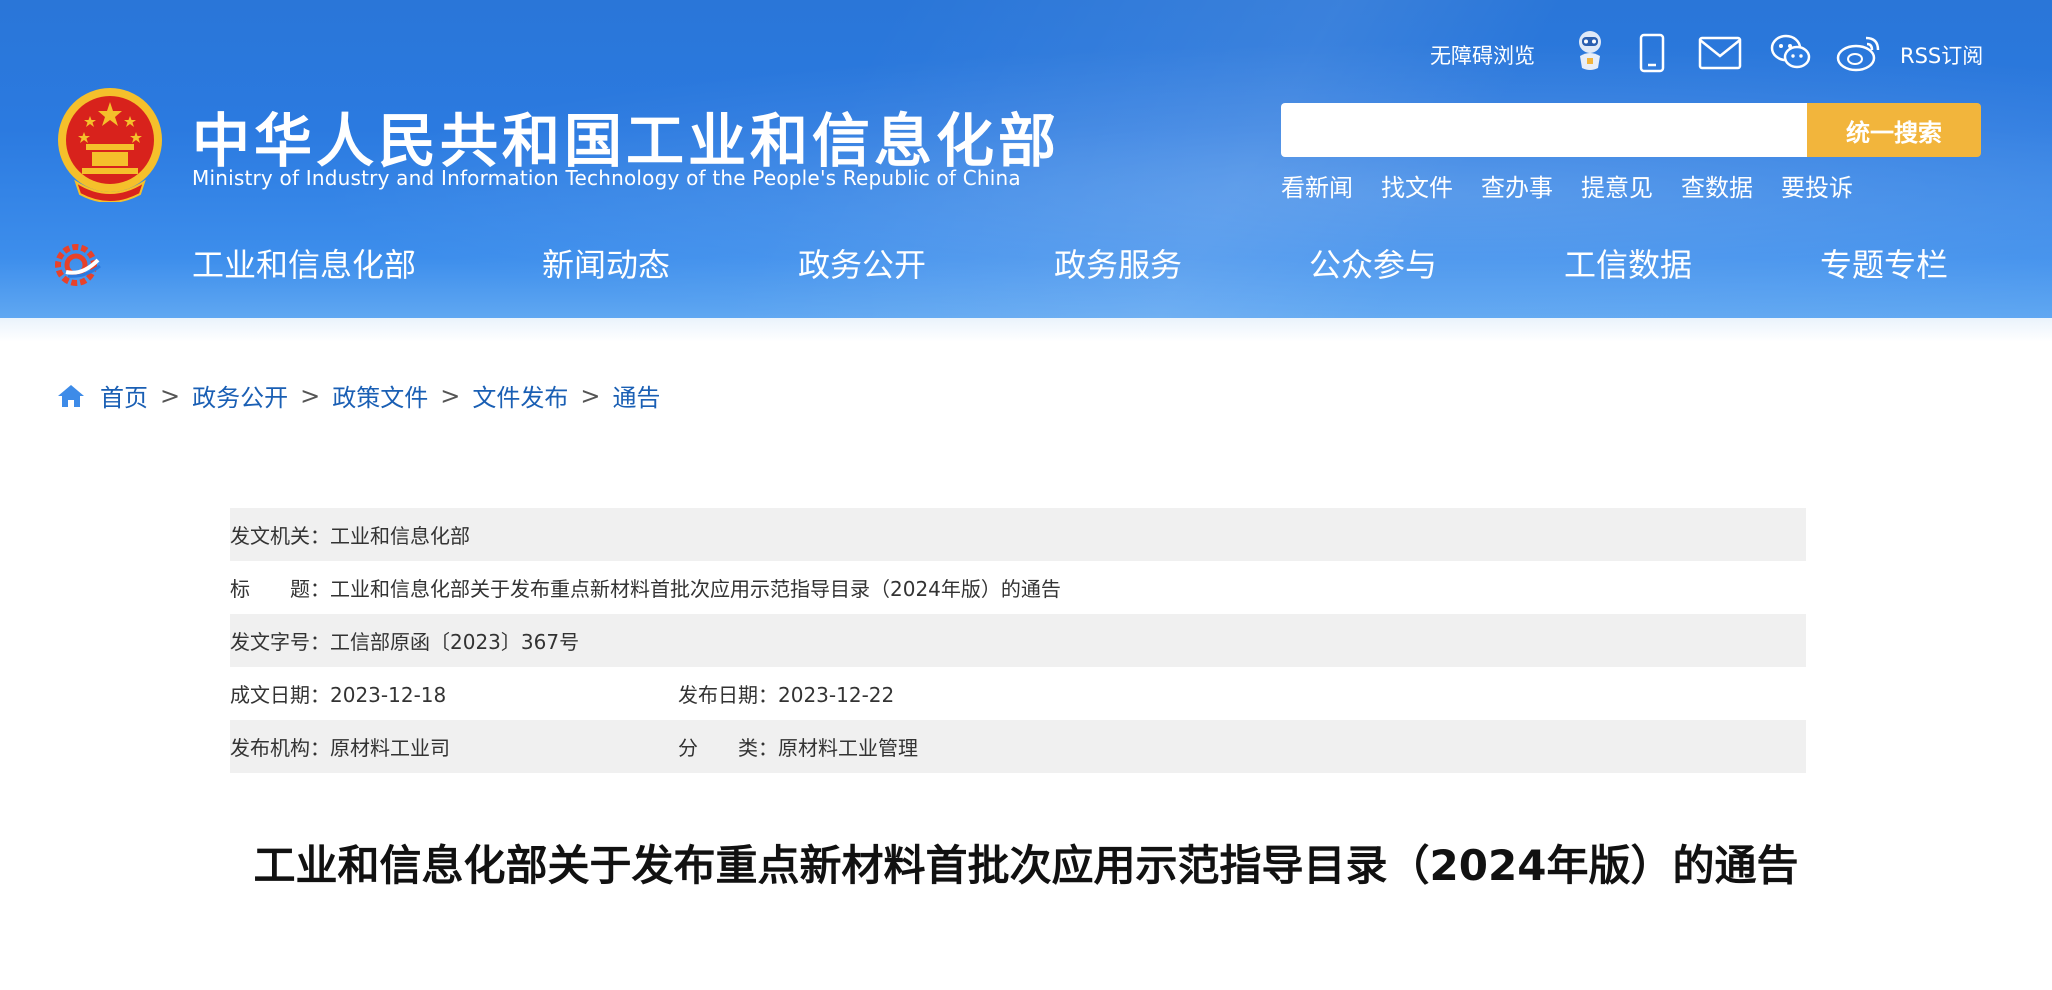 The height and width of the screenshot is (990, 2052). I want to click on docno-label: 发文字号：, so click(280, 642).